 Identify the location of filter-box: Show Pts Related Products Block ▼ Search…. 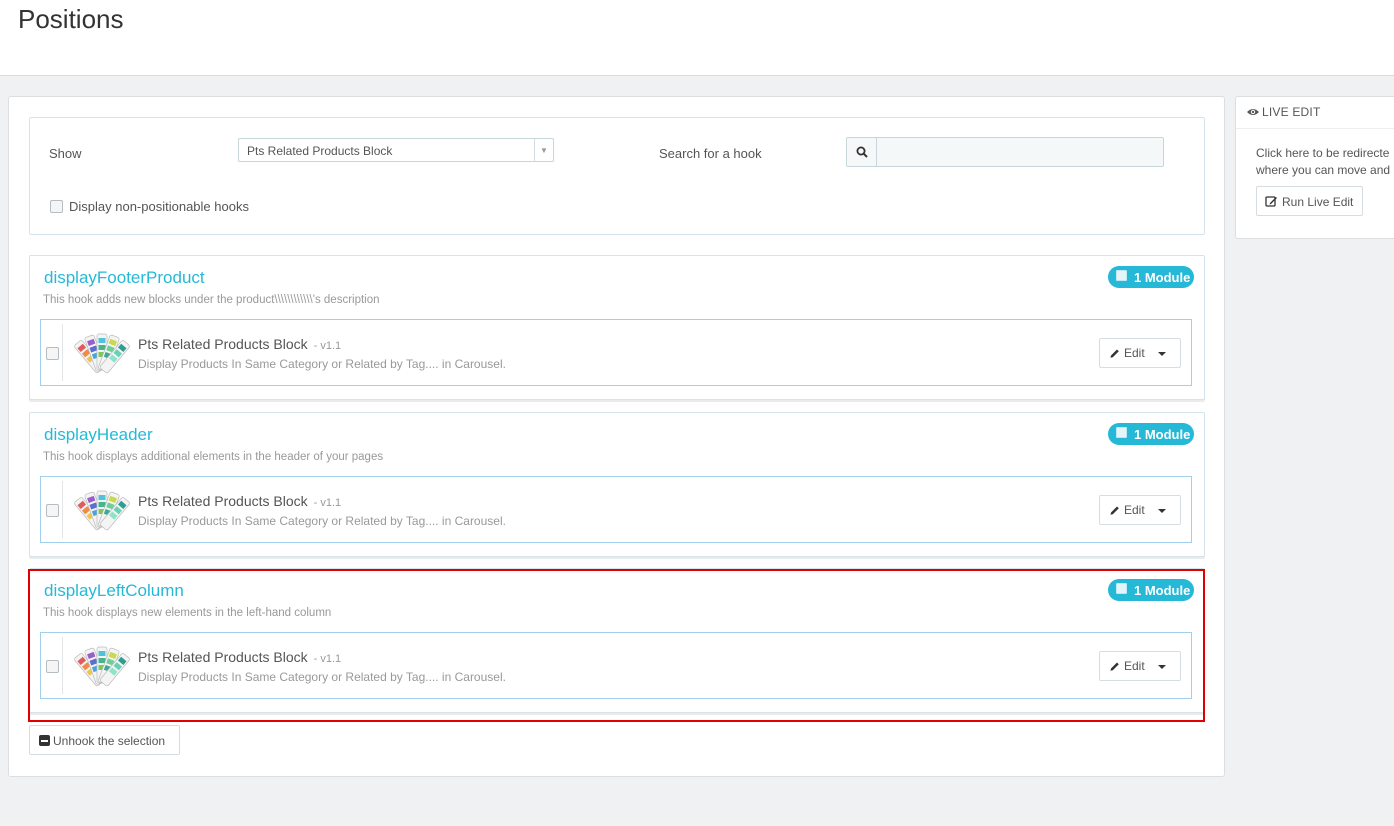
(617, 176).